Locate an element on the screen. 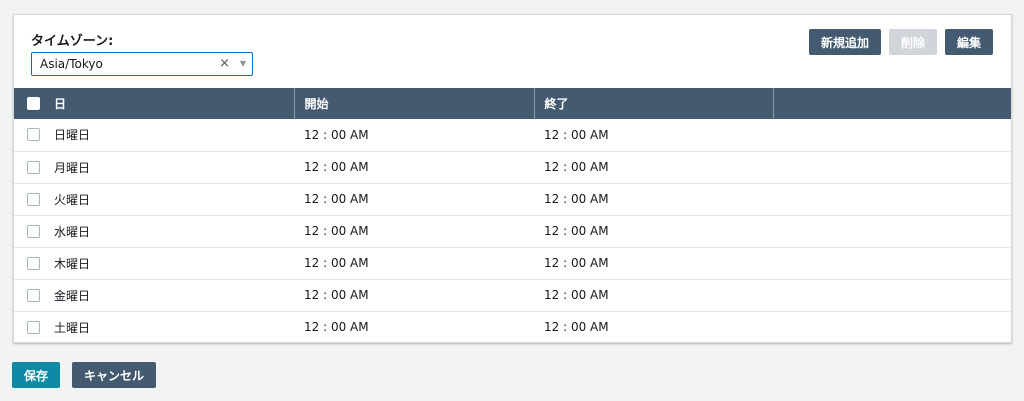 The height and width of the screenshot is (401, 1024). delete-button: 削除 is located at coordinates (912, 42).